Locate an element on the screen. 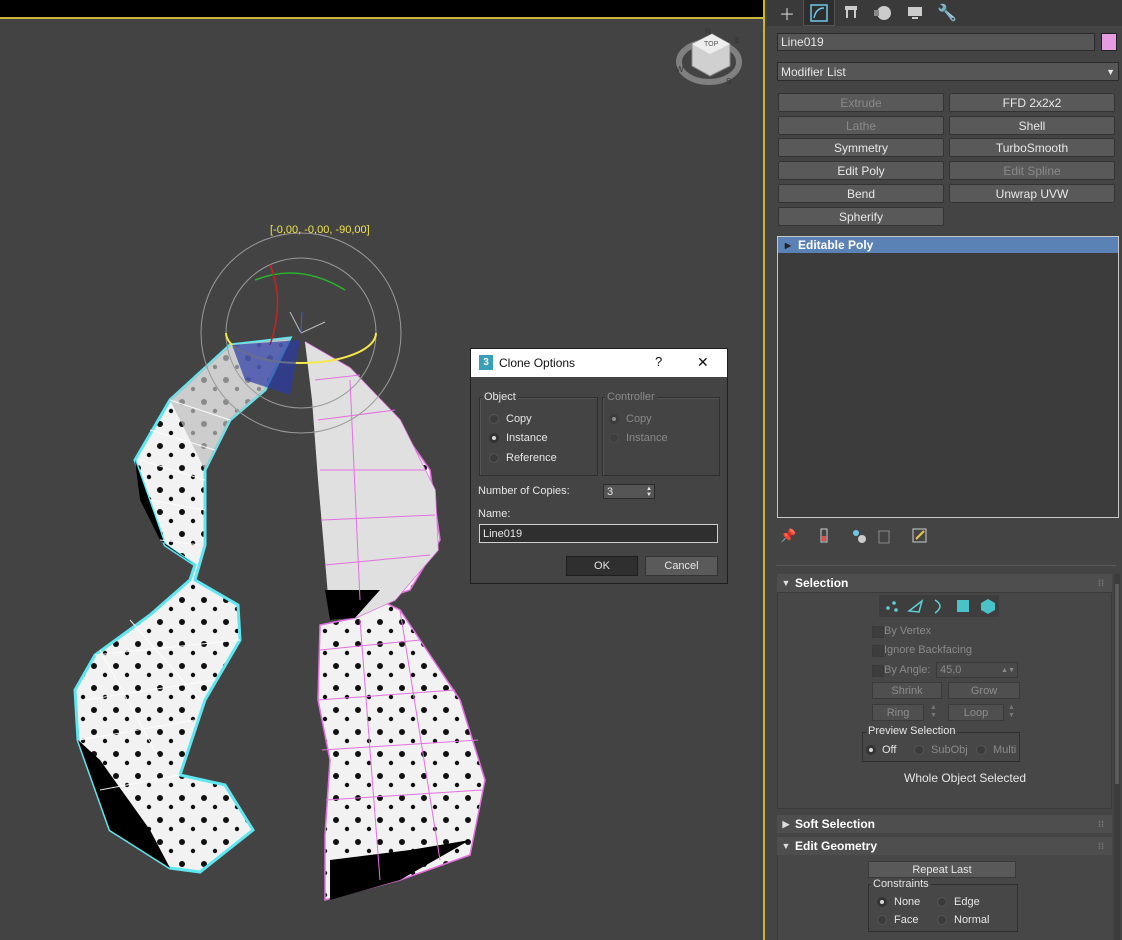 The height and width of the screenshot is (940, 1122). modify-icon is located at coordinates (819, 13).